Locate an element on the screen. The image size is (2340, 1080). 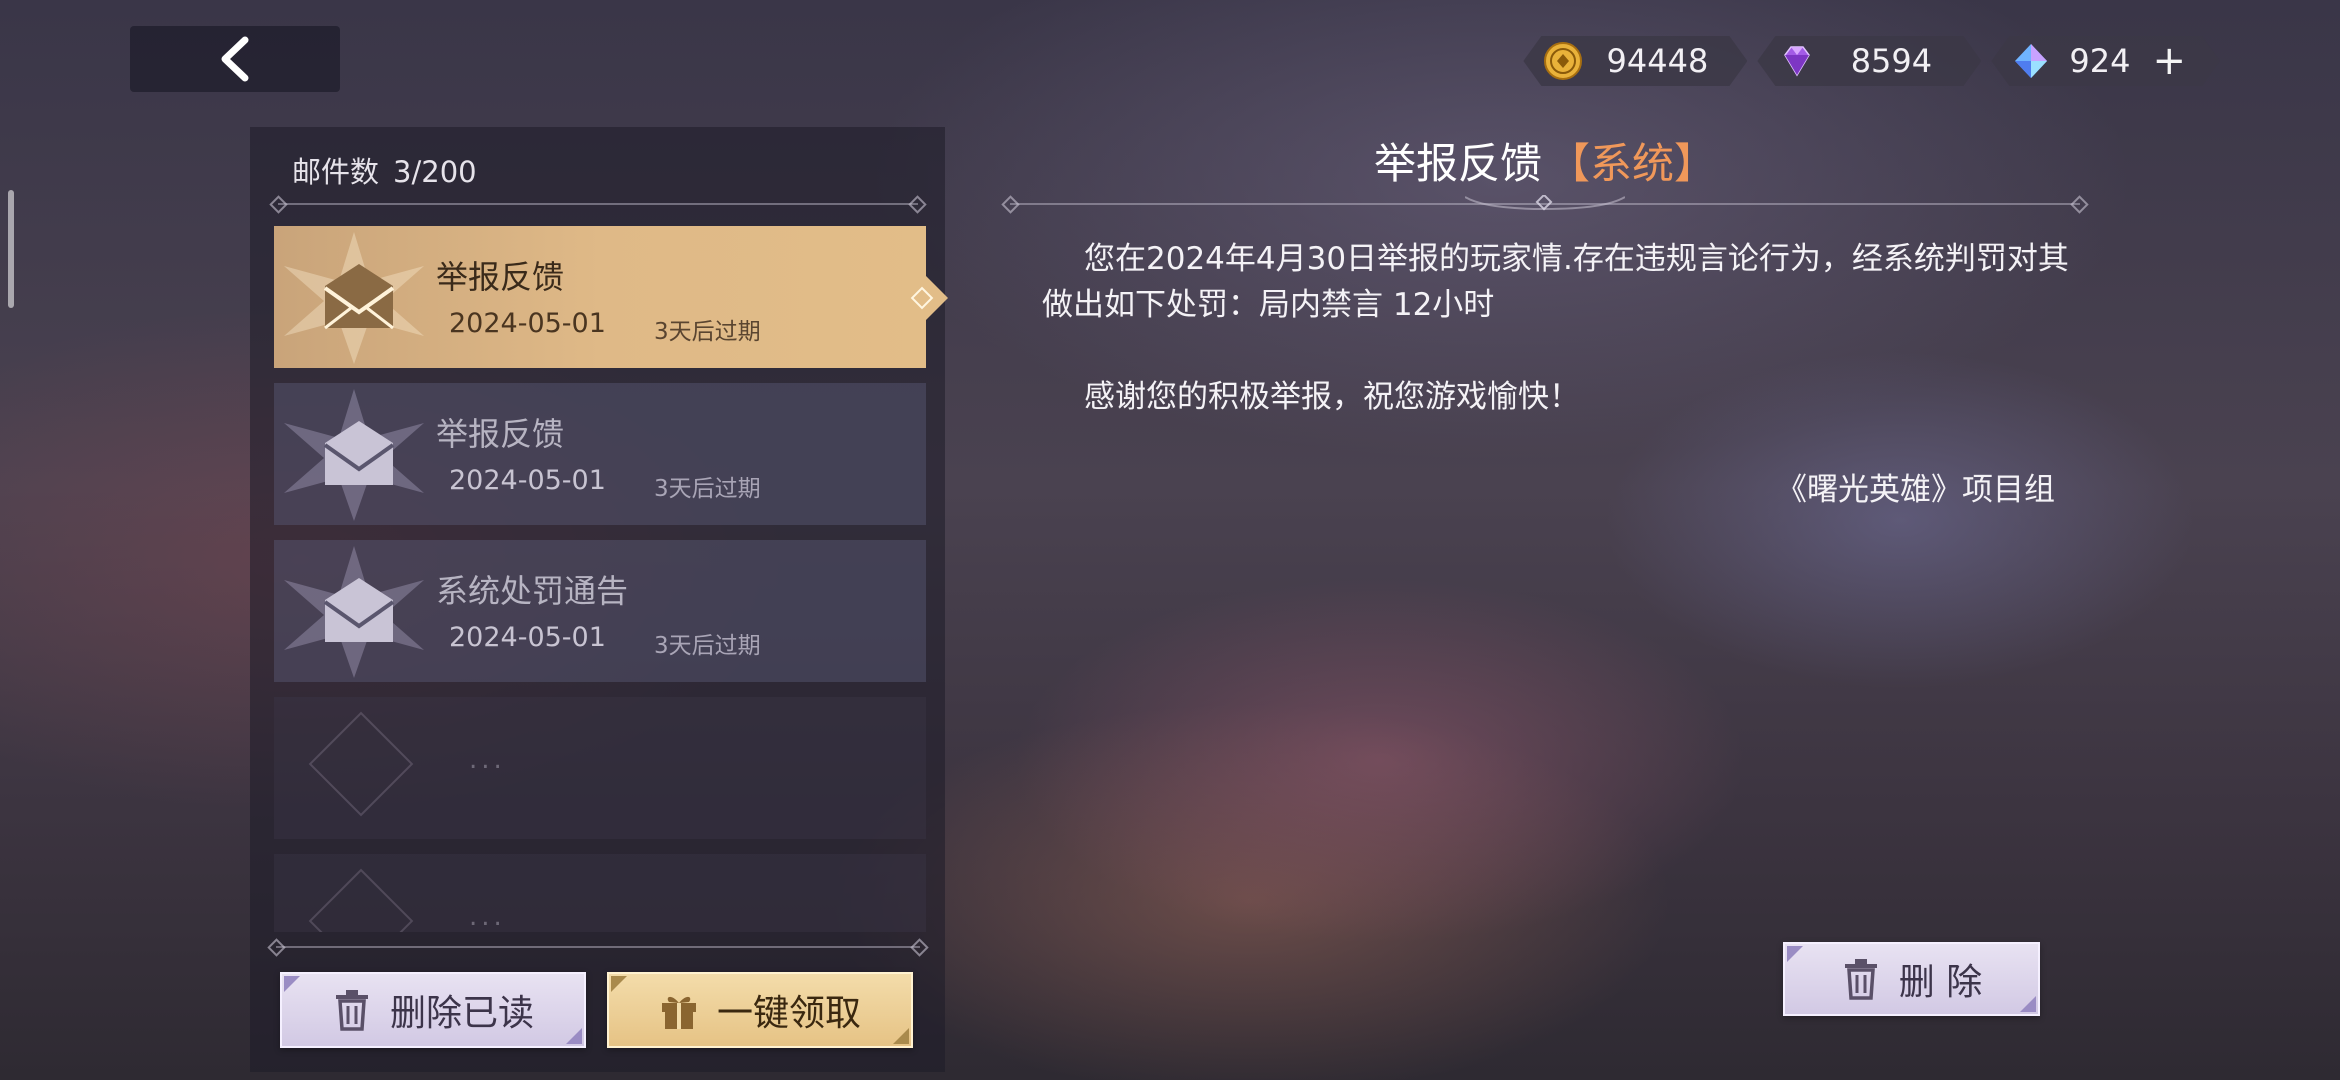
gold-amount: 94448 is located at coordinates (1657, 61).